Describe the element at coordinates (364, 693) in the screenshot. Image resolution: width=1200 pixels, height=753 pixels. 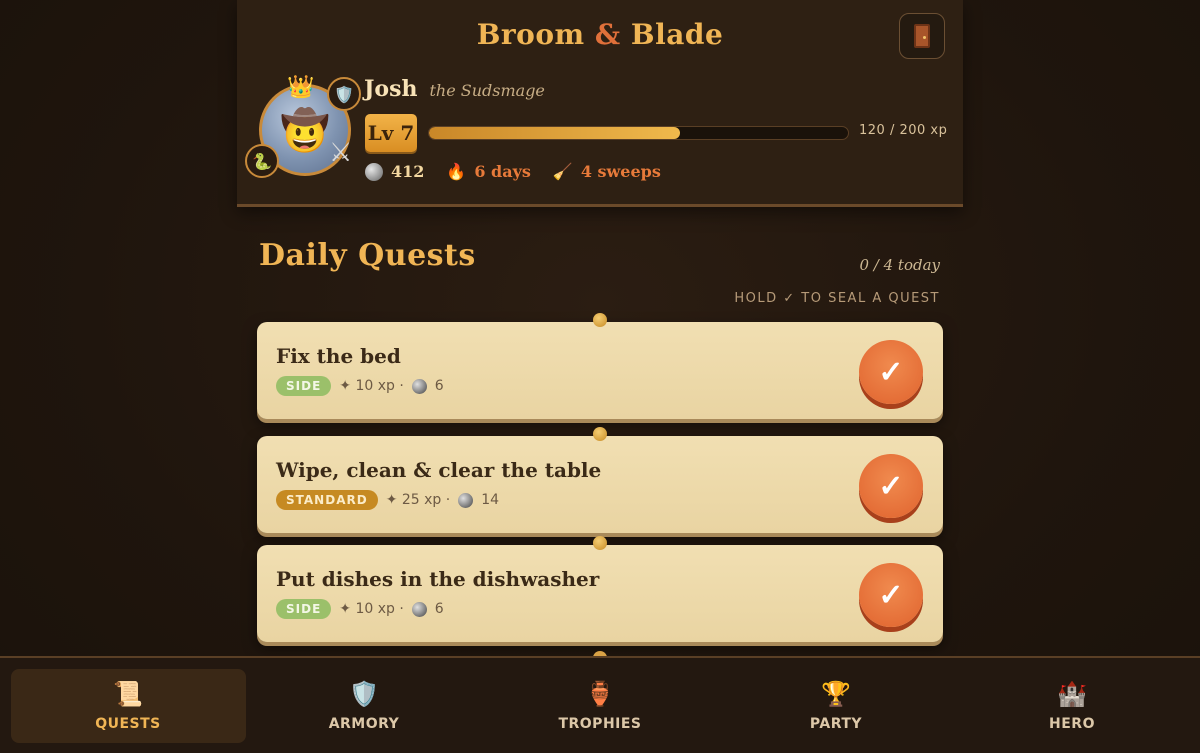
I see `shield-icon: 🛡️` at that location.